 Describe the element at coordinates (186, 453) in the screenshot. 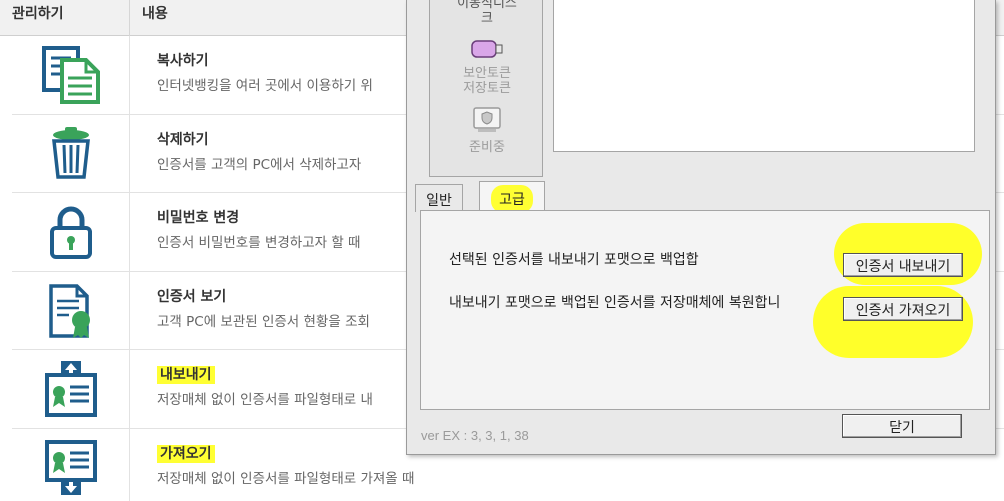

I see `row-title-import: 가져오기` at that location.